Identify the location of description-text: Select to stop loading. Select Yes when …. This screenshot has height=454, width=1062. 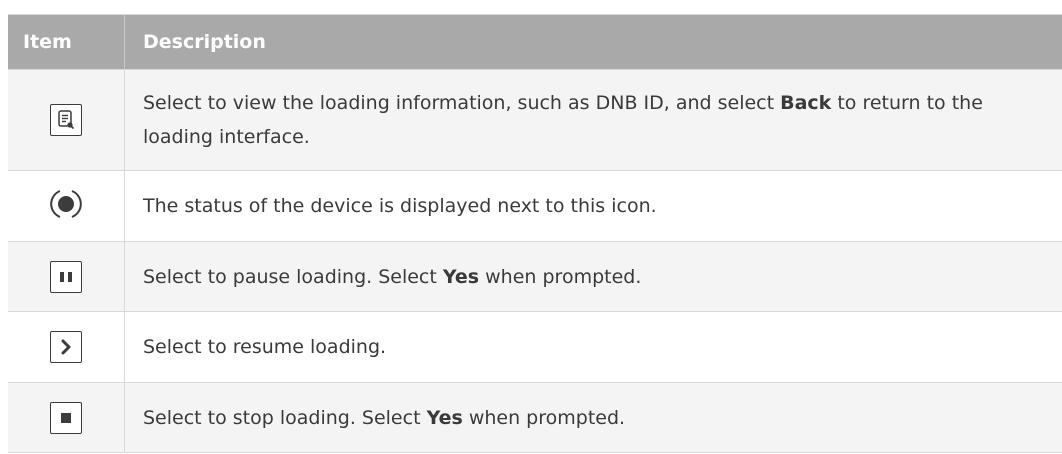
(384, 417).